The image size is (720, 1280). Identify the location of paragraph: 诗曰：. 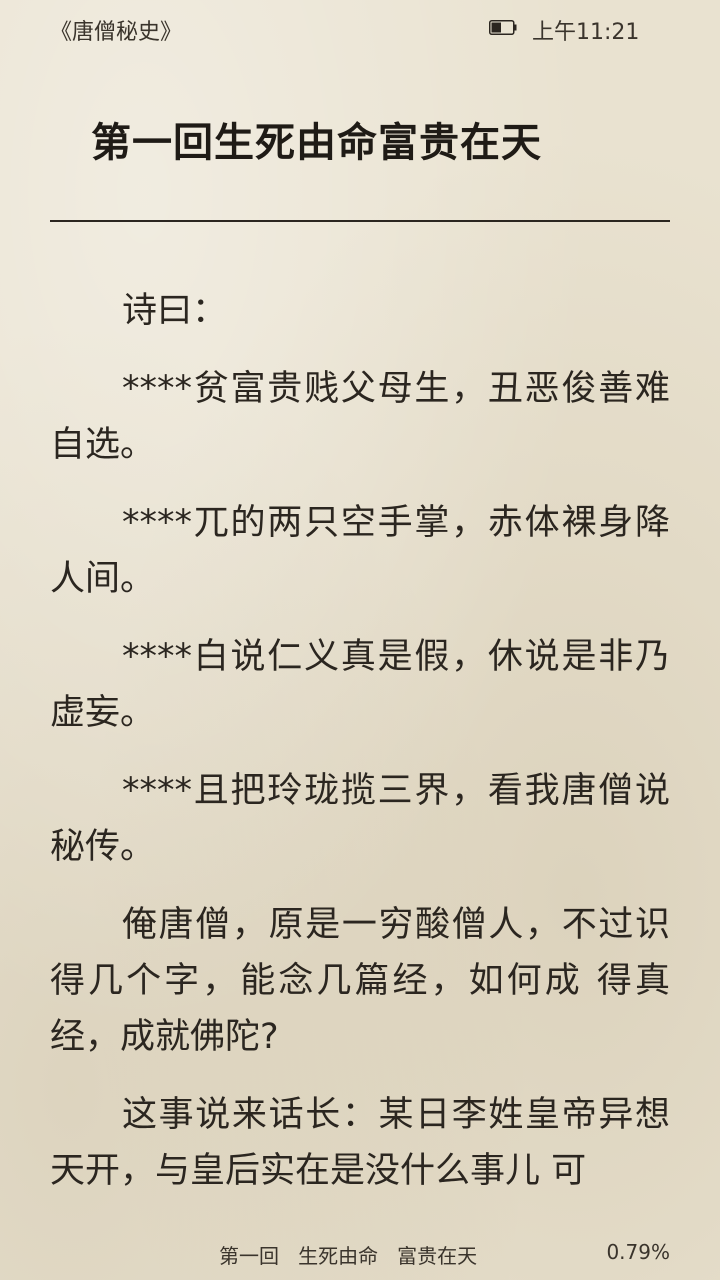
(175, 311).